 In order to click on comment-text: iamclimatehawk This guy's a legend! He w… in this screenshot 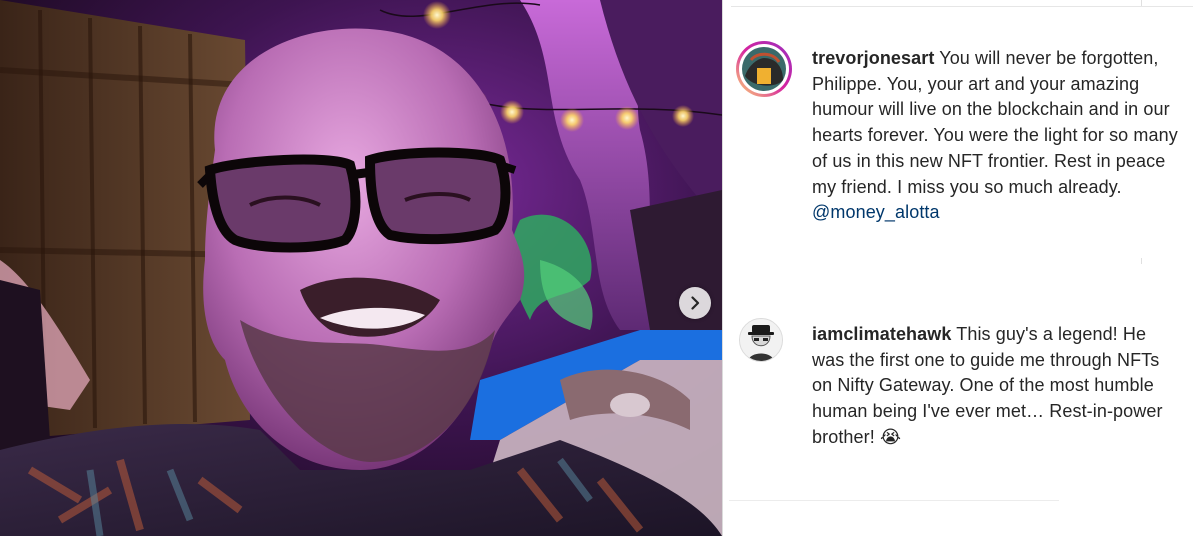, I will do `click(997, 386)`.